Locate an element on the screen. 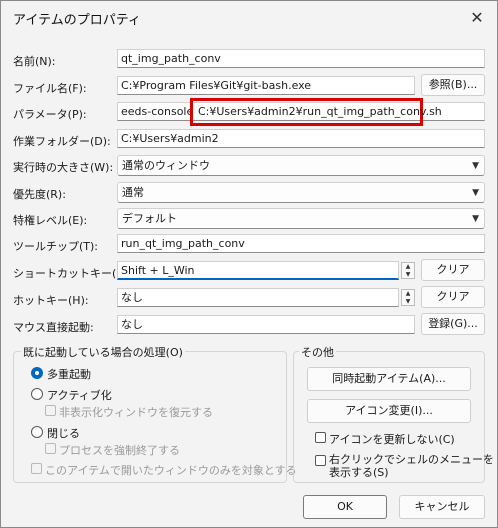 This screenshot has width=498, height=528. window-size-select: 通常のウィンドウ ▼ is located at coordinates (301, 165).